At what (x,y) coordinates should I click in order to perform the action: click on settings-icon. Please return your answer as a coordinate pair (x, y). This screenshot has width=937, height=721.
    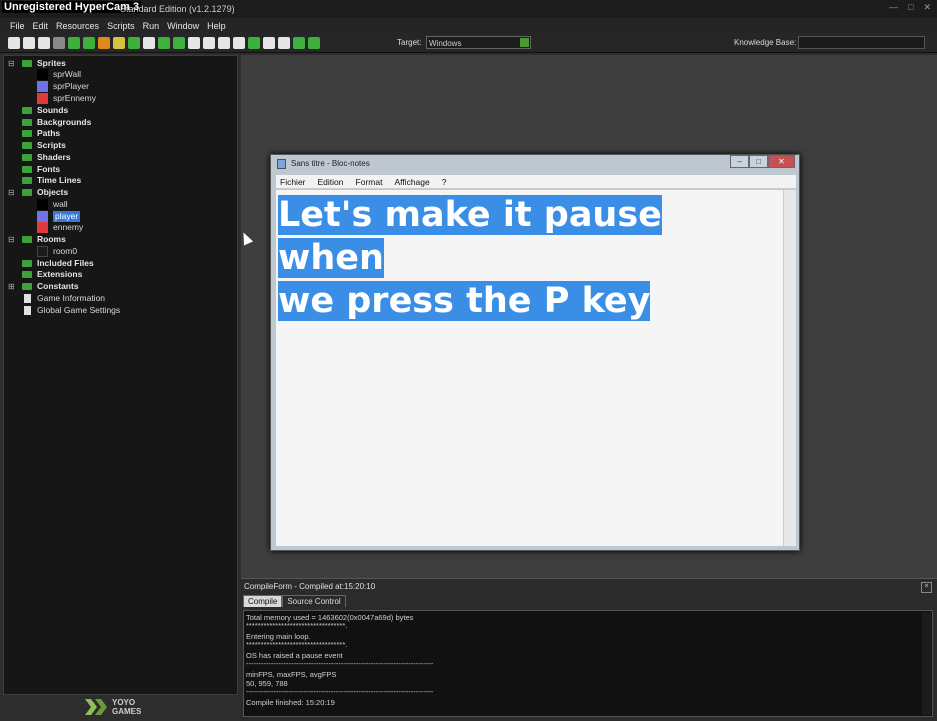
    Looking at the image, I should click on (284, 43).